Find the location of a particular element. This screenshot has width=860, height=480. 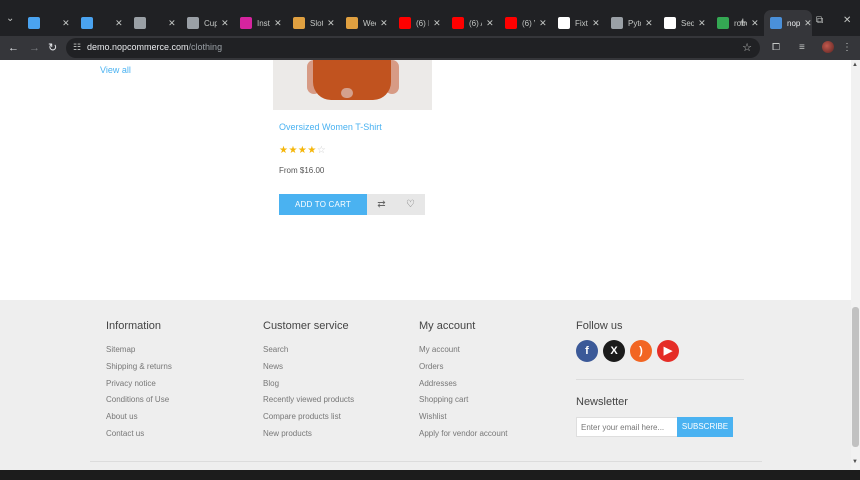

footer-information-link: Sitemap is located at coordinates (139, 350).